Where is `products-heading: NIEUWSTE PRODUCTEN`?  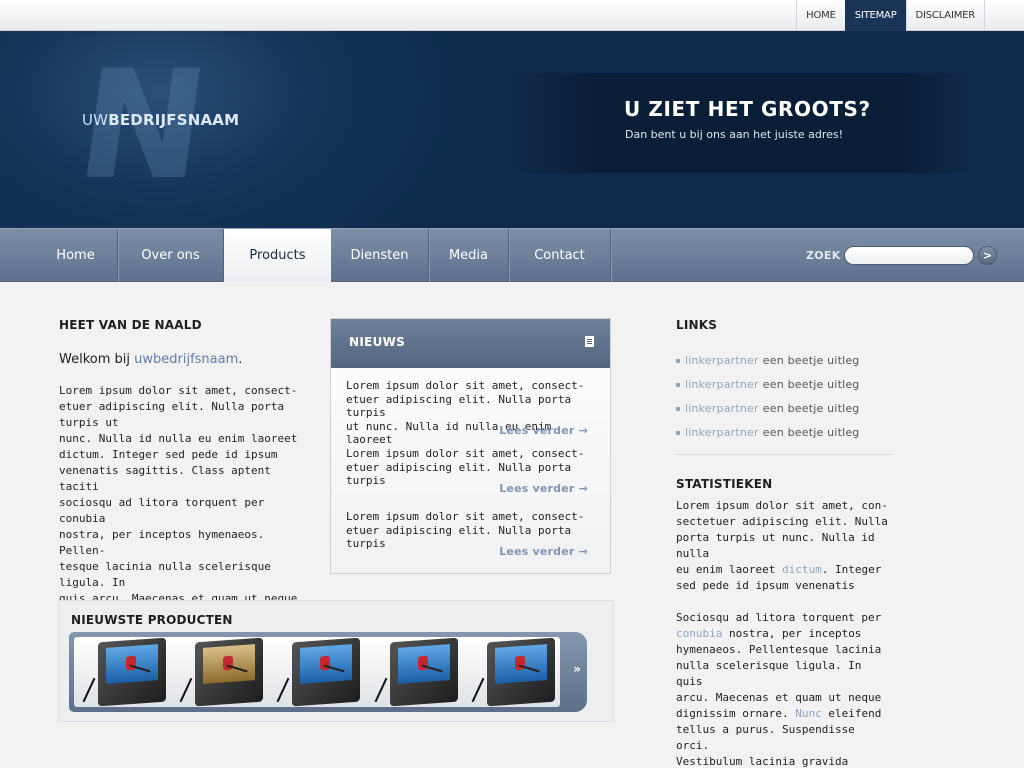 products-heading: NIEUWSTE PRODUCTEN is located at coordinates (152, 620).